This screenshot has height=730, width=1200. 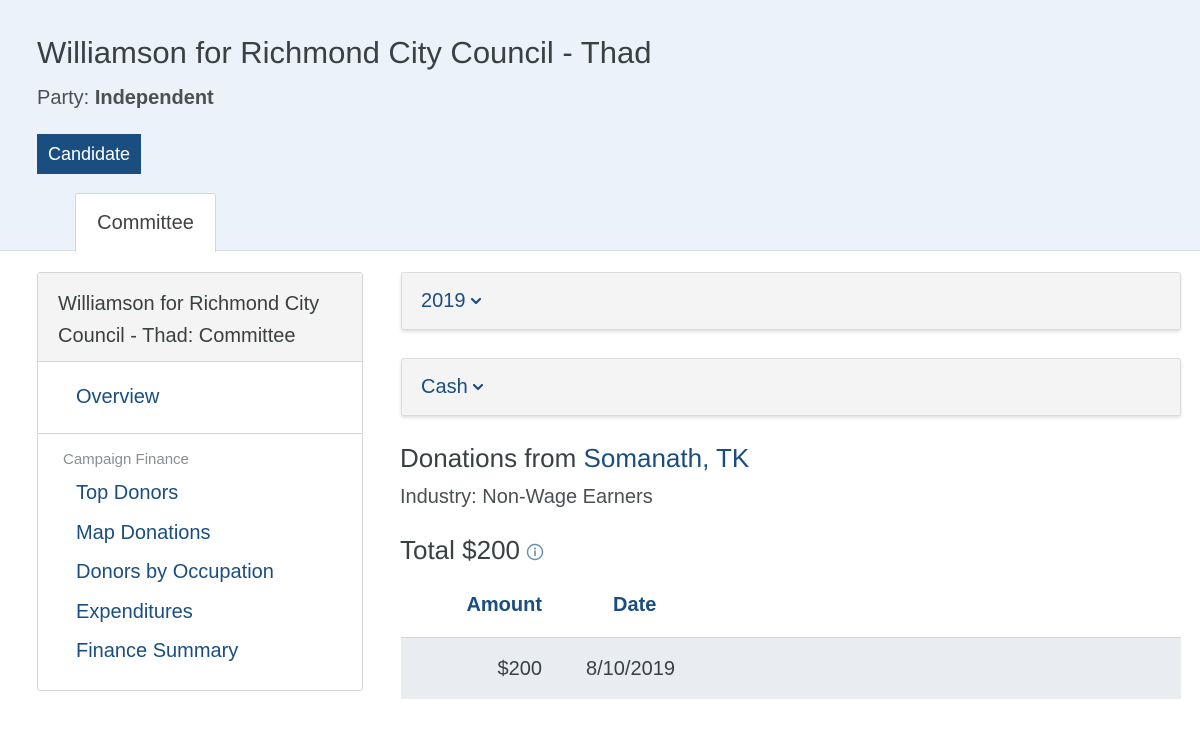 I want to click on column-header-amount: Amount, so click(x=504, y=605).